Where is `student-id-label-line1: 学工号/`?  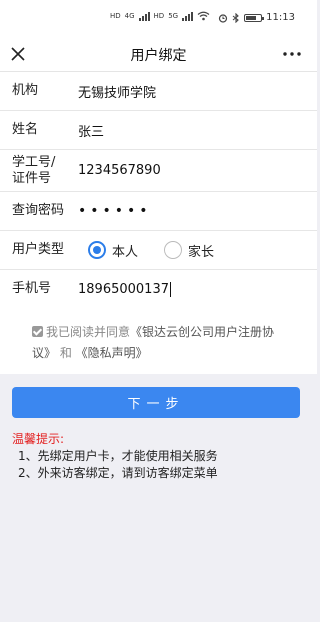
student-id-label-line1: 学工号/ is located at coordinates (34, 162).